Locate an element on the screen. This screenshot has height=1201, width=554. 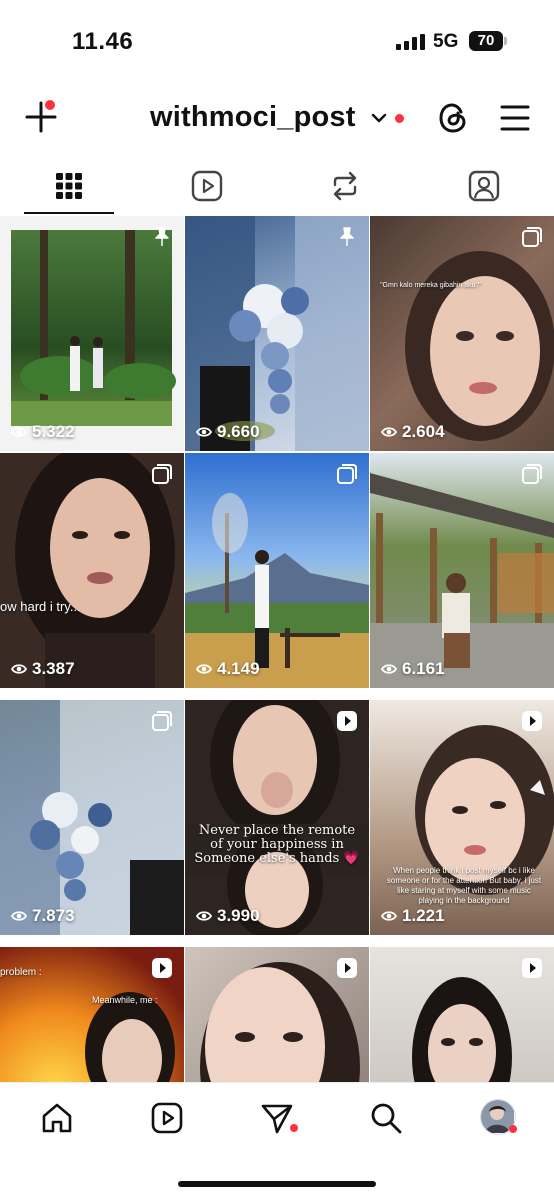
account-notification-dot is located at coordinates (399, 118).